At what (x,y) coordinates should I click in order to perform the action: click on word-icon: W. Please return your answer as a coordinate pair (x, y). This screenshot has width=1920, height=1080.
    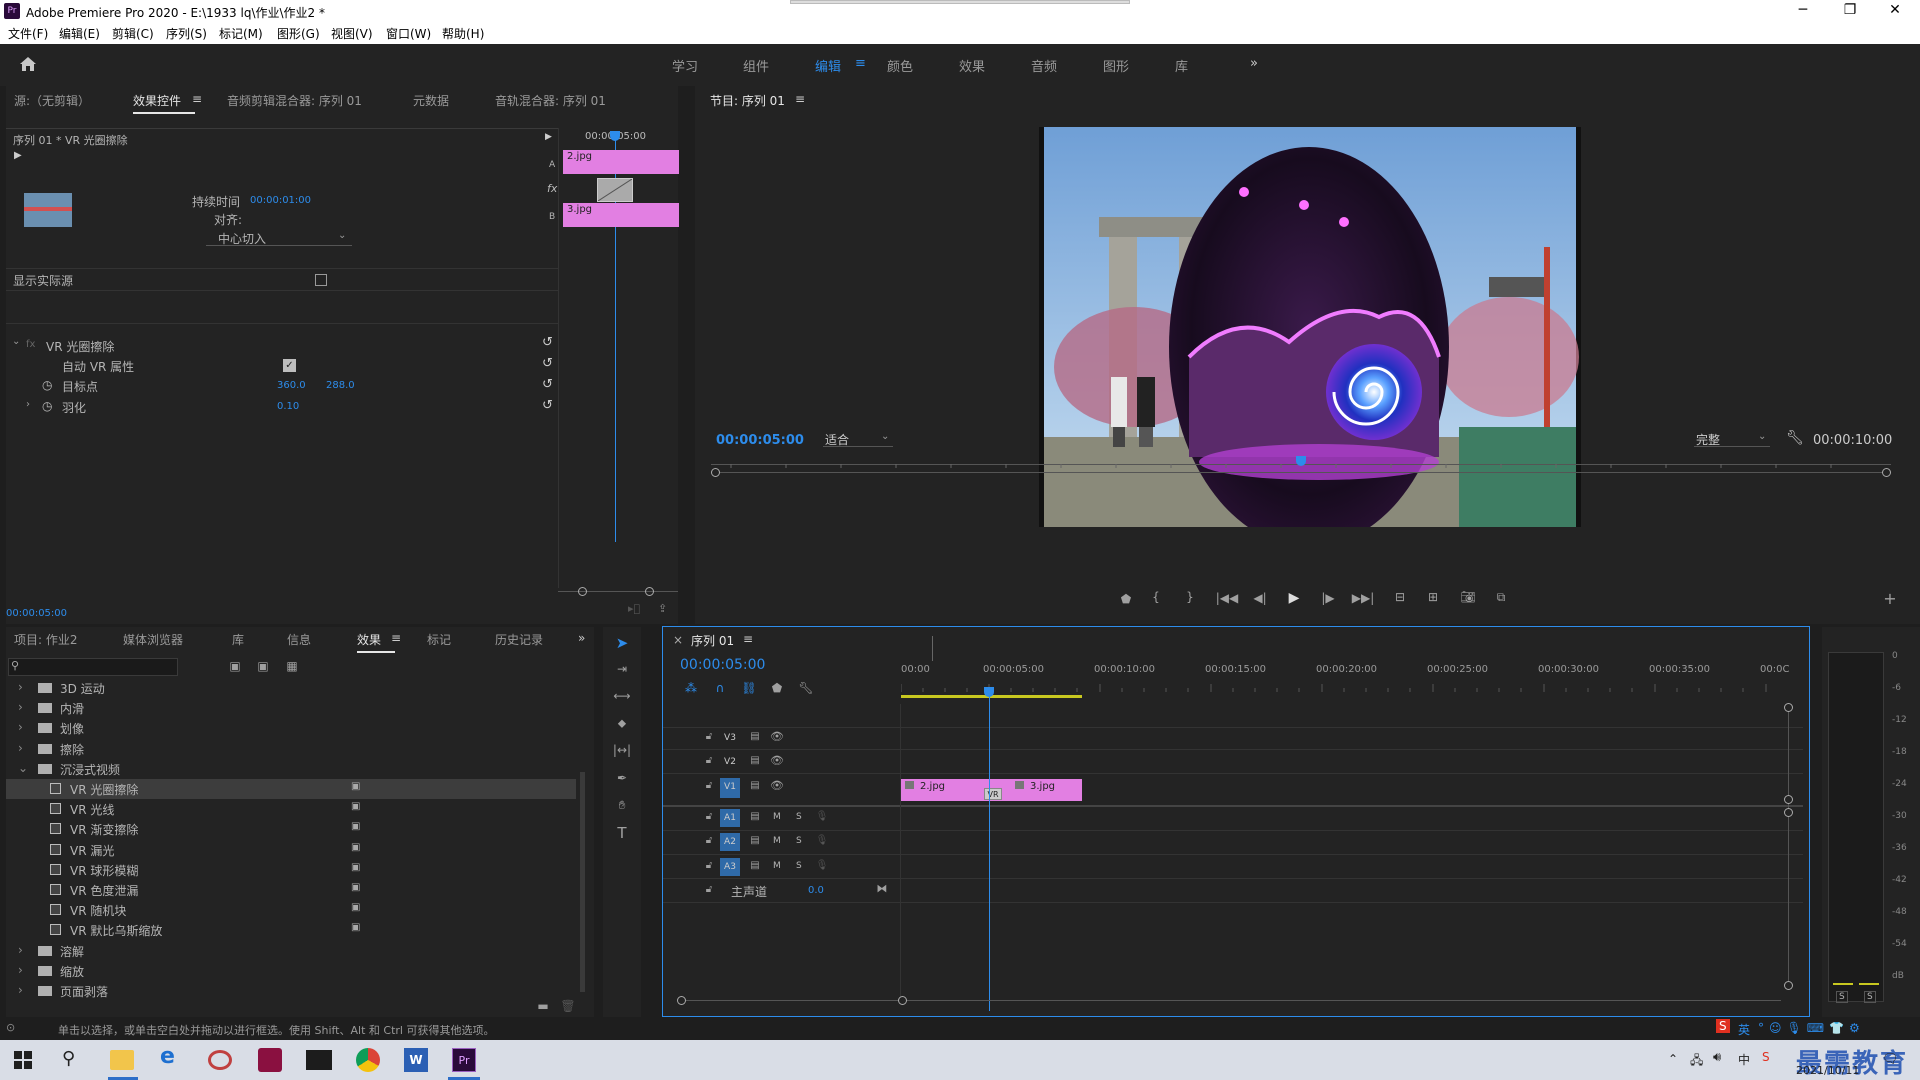
    Looking at the image, I should click on (416, 1060).